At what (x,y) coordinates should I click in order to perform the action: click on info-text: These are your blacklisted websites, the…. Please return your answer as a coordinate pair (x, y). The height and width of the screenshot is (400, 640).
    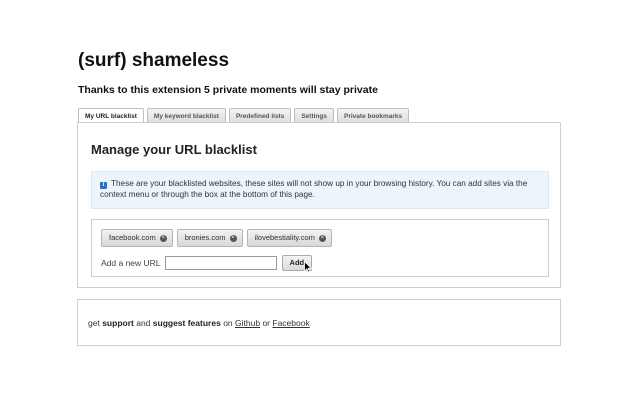
    Looking at the image, I should click on (314, 189).